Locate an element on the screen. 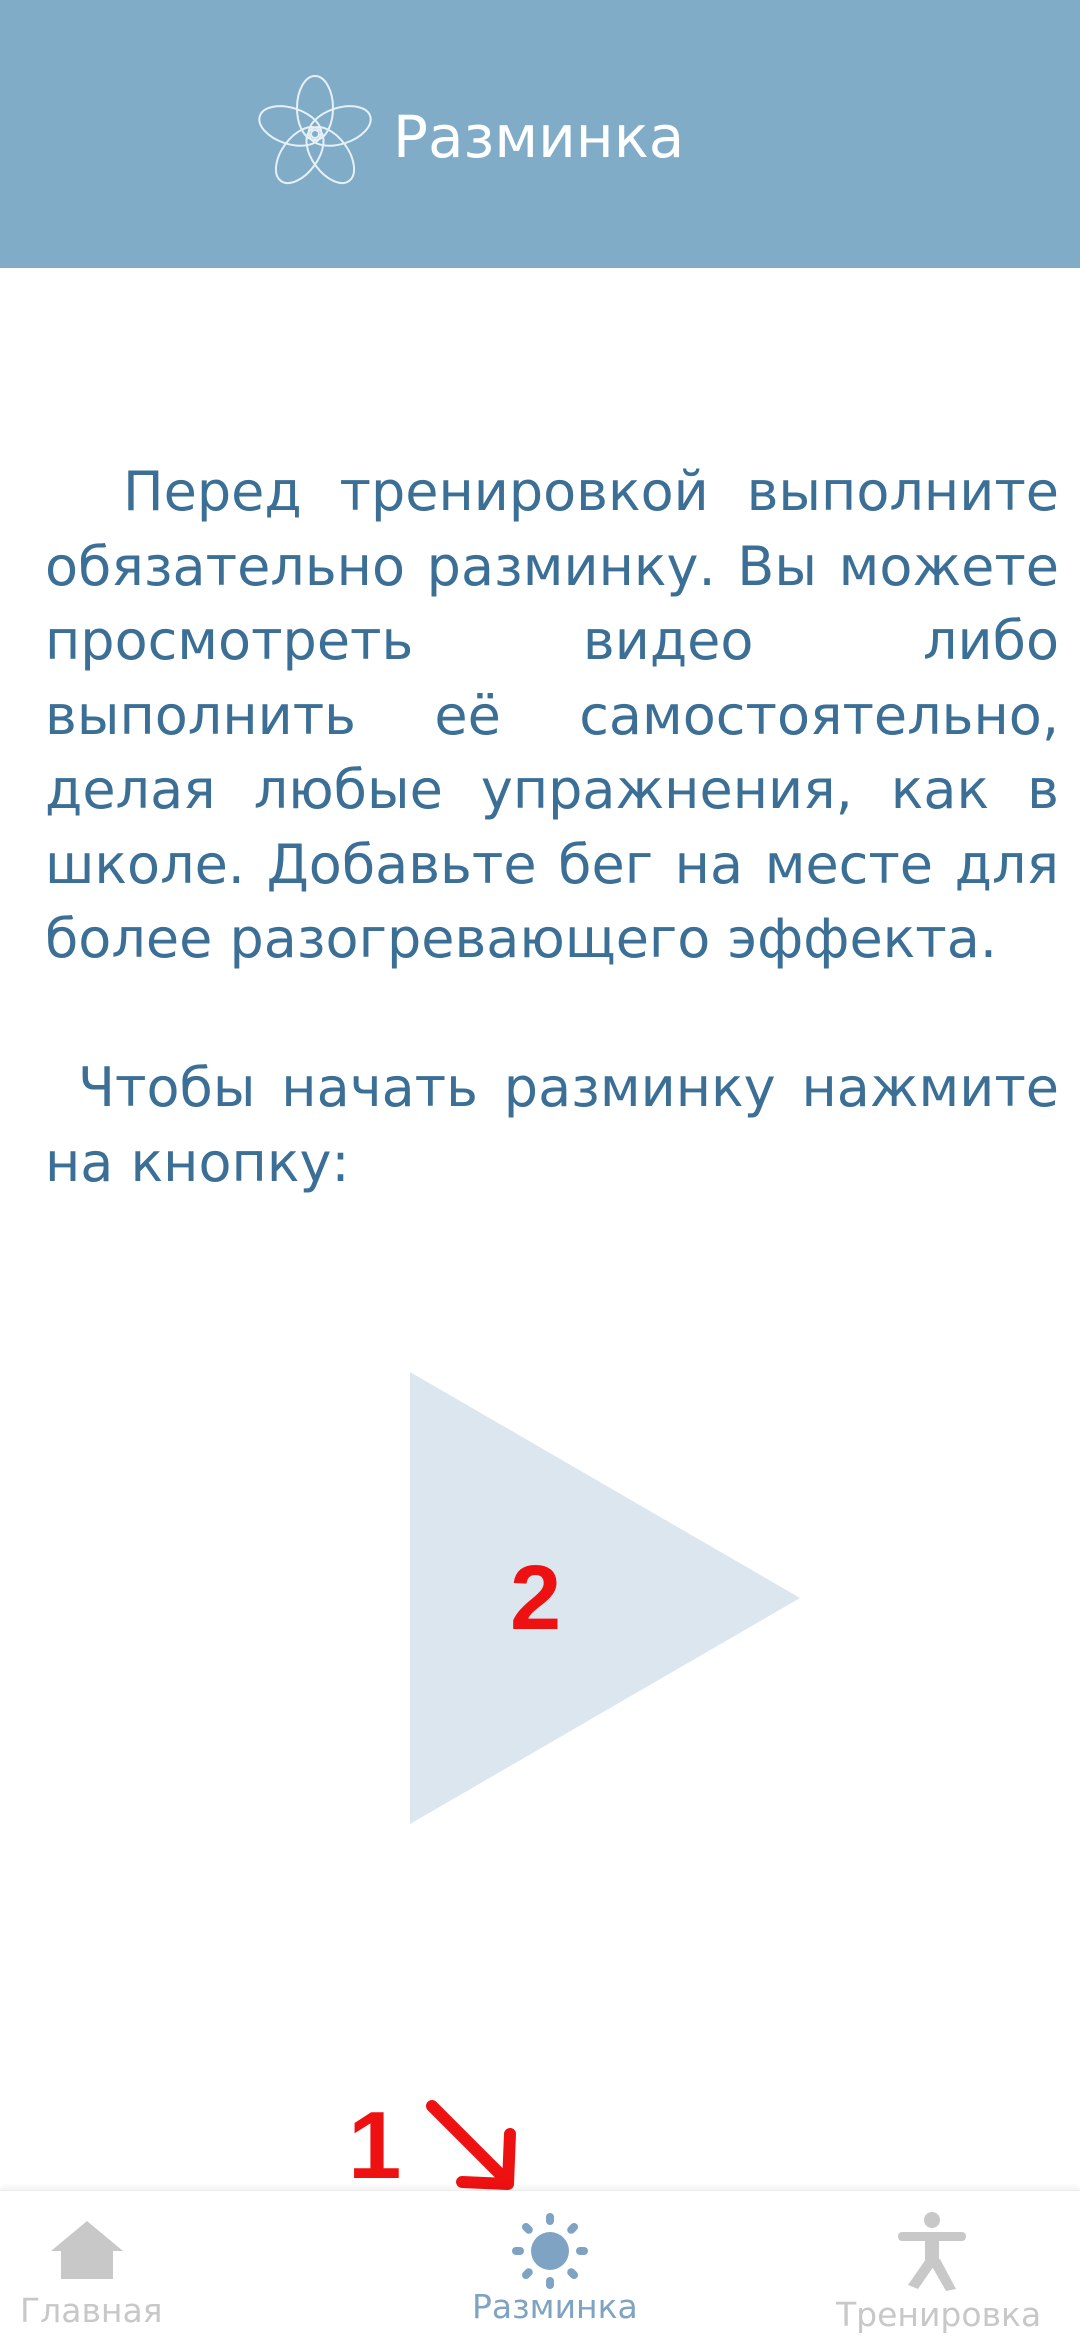  start-prompt-paragraph: Чтобы начать разминку нажмите на кнопку: is located at coordinates (552, 1125).